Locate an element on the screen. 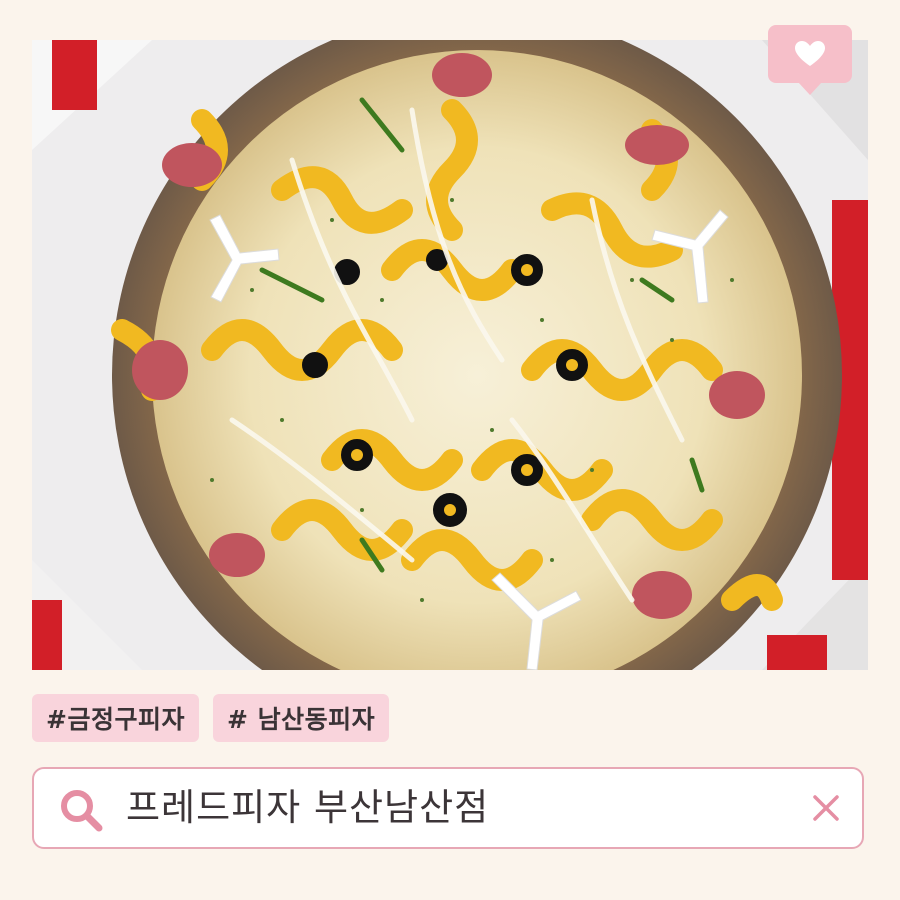 Image resolution: width=900 pixels, height=900 pixels. hashtag-geumjeong-pizza: #금정구피자 is located at coordinates (115, 718).